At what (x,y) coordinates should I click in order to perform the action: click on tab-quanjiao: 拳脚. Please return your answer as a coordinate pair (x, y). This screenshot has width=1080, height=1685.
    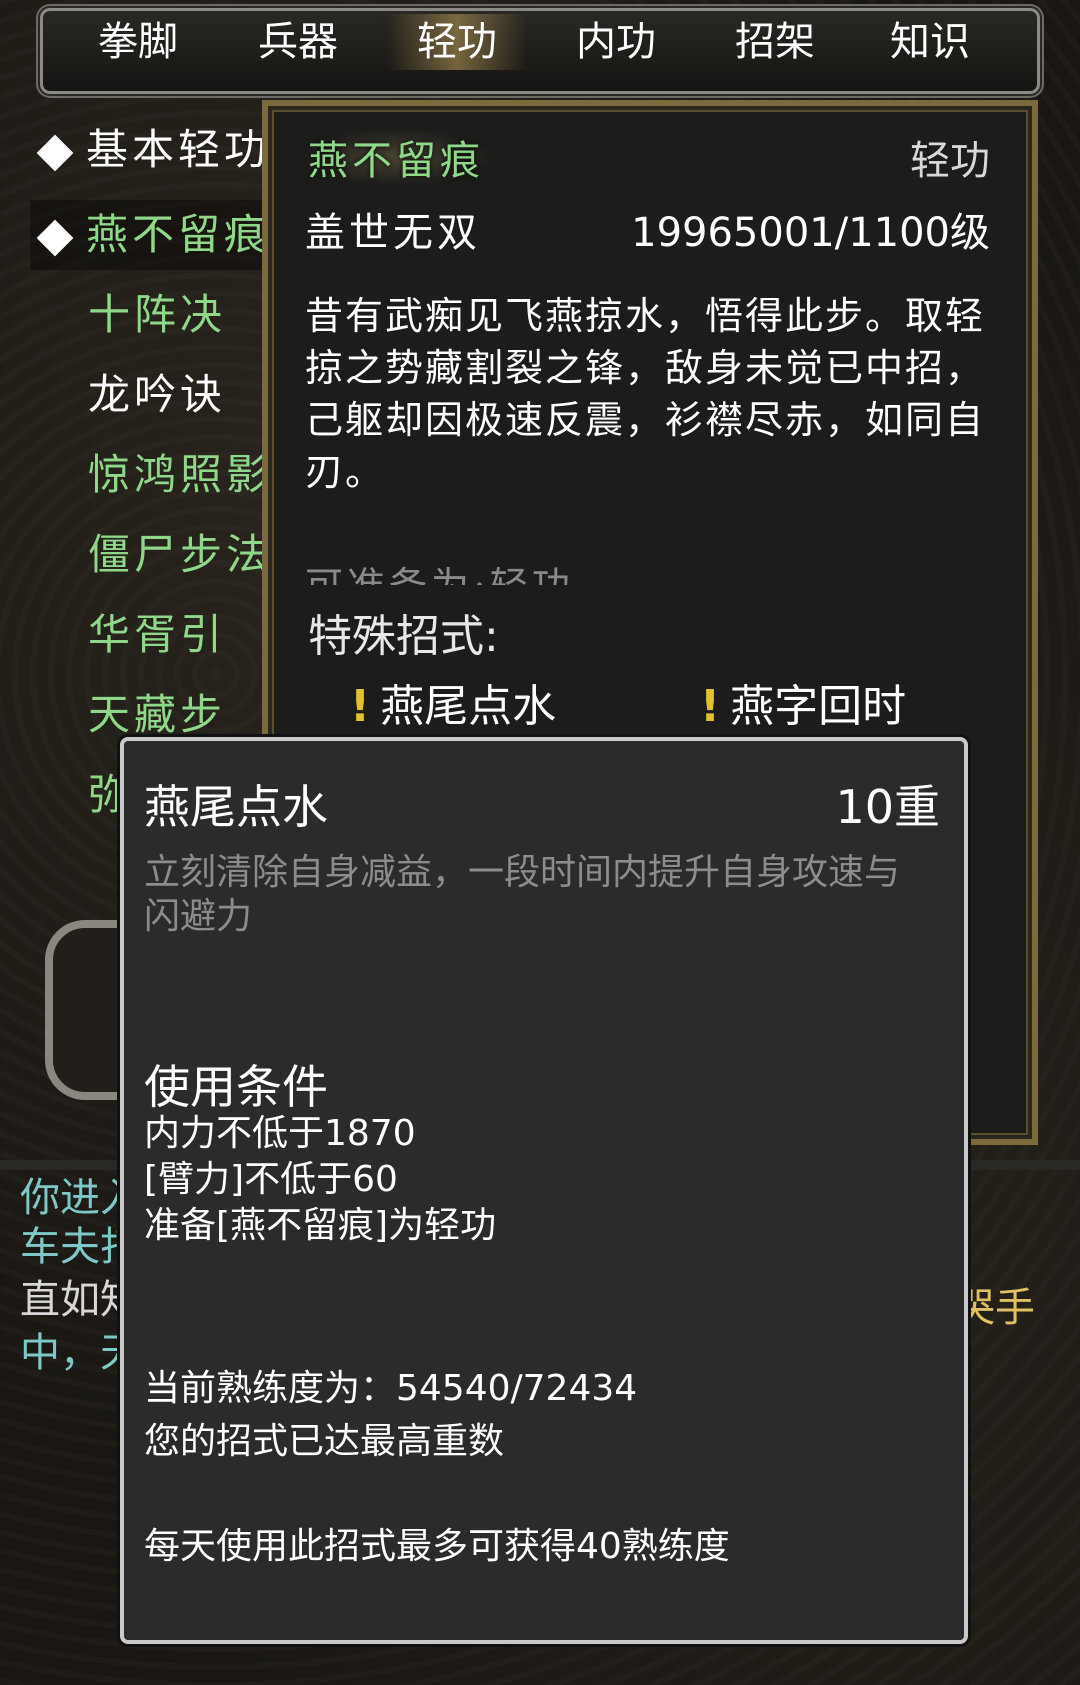
    Looking at the image, I should click on (138, 42).